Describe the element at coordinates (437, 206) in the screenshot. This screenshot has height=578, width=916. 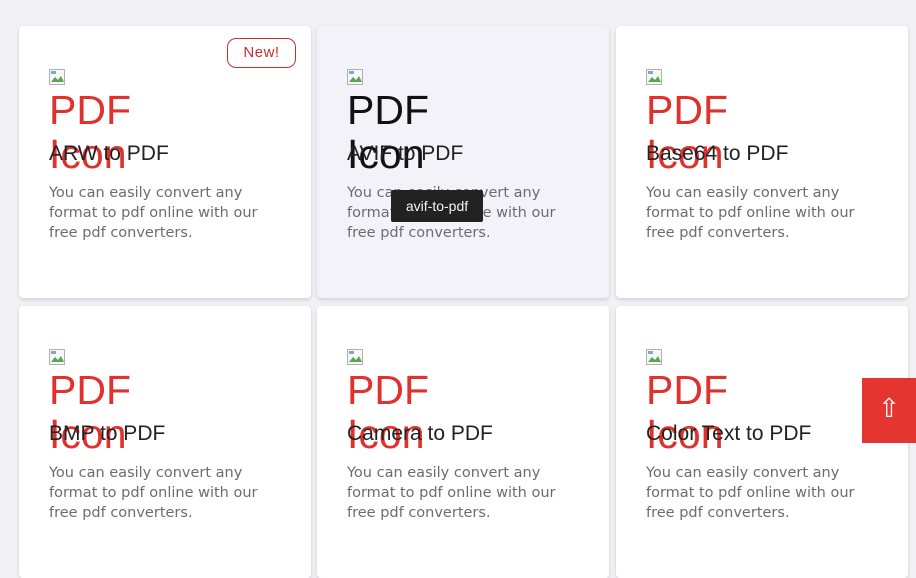
I see `link-tooltip: avif-to-pdf` at that location.